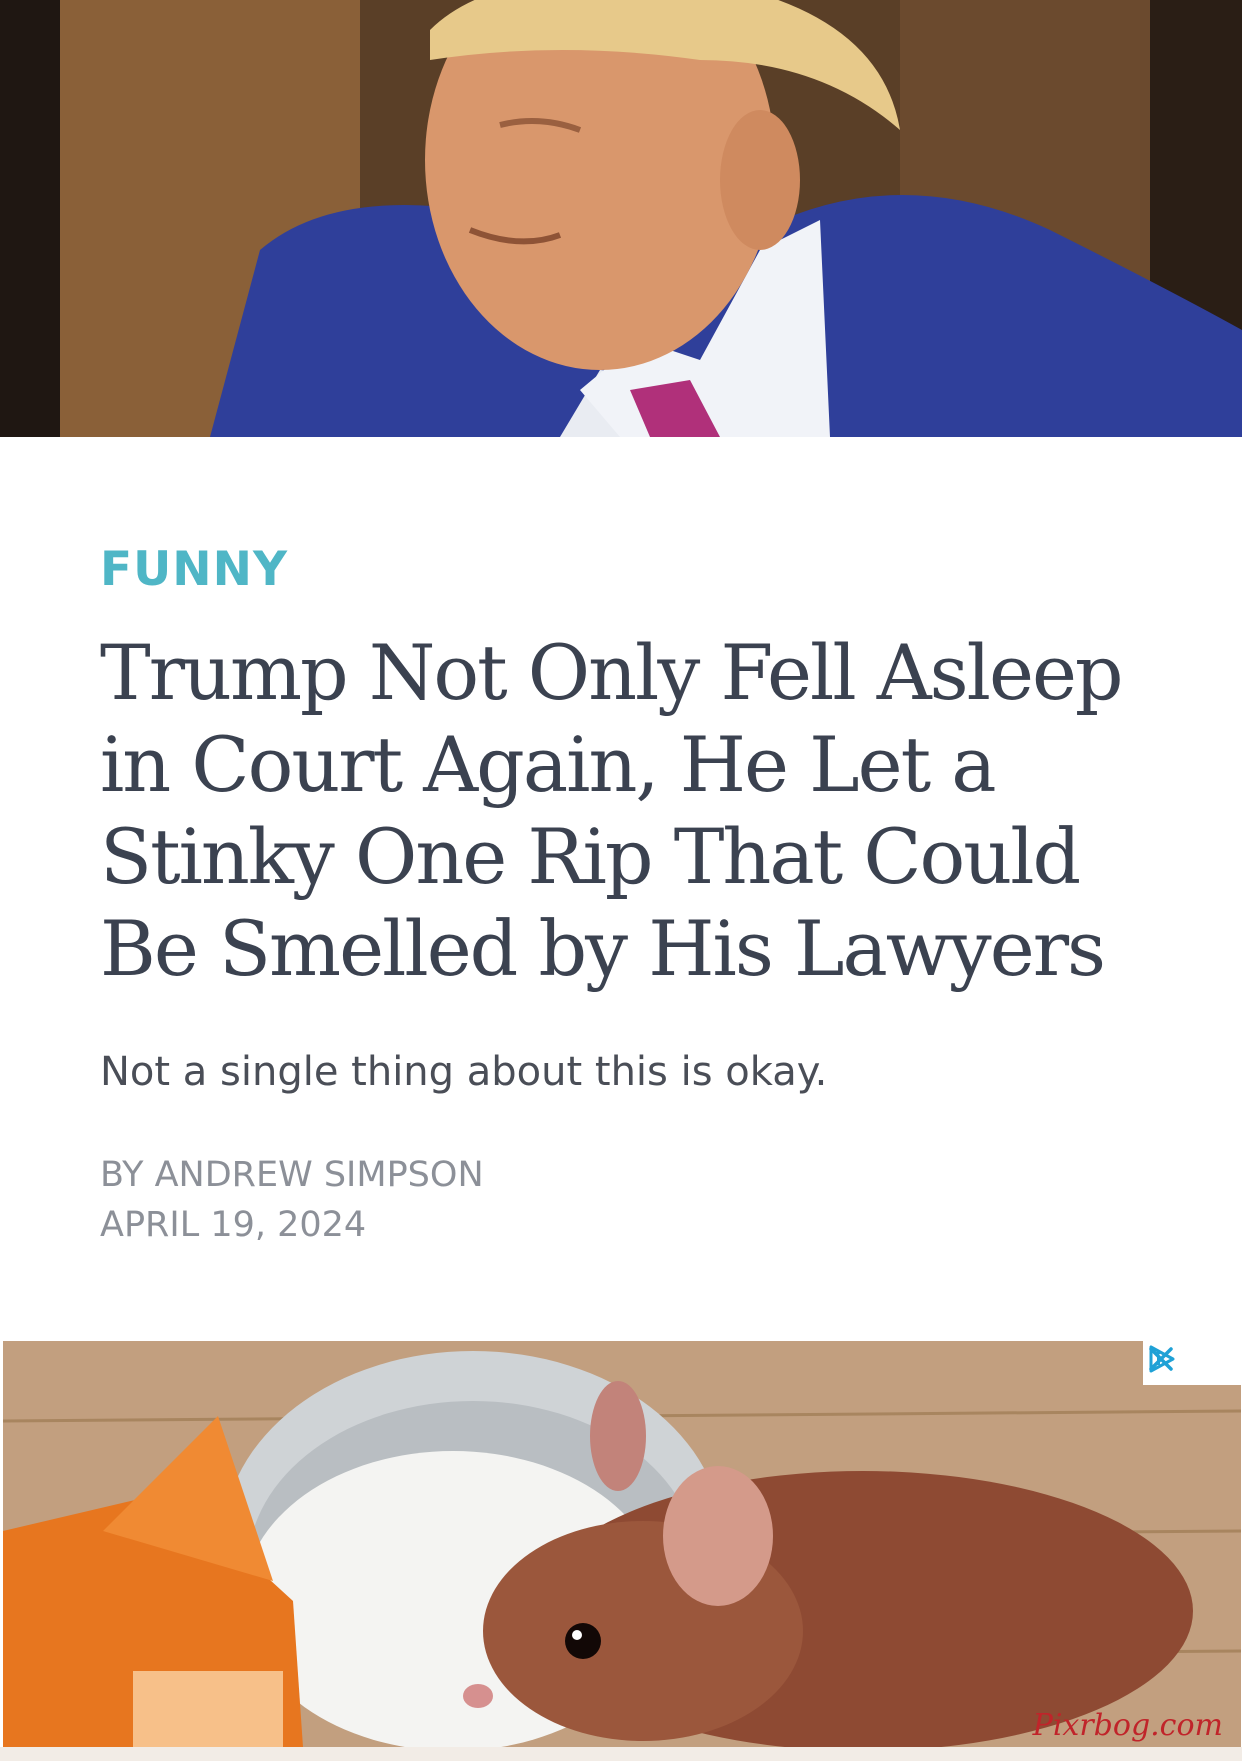 Image resolution: width=1242 pixels, height=1761 pixels. Describe the element at coordinates (292, 1175) in the screenshot. I see `author-byline: BY ANDREW SIMPSON` at that location.